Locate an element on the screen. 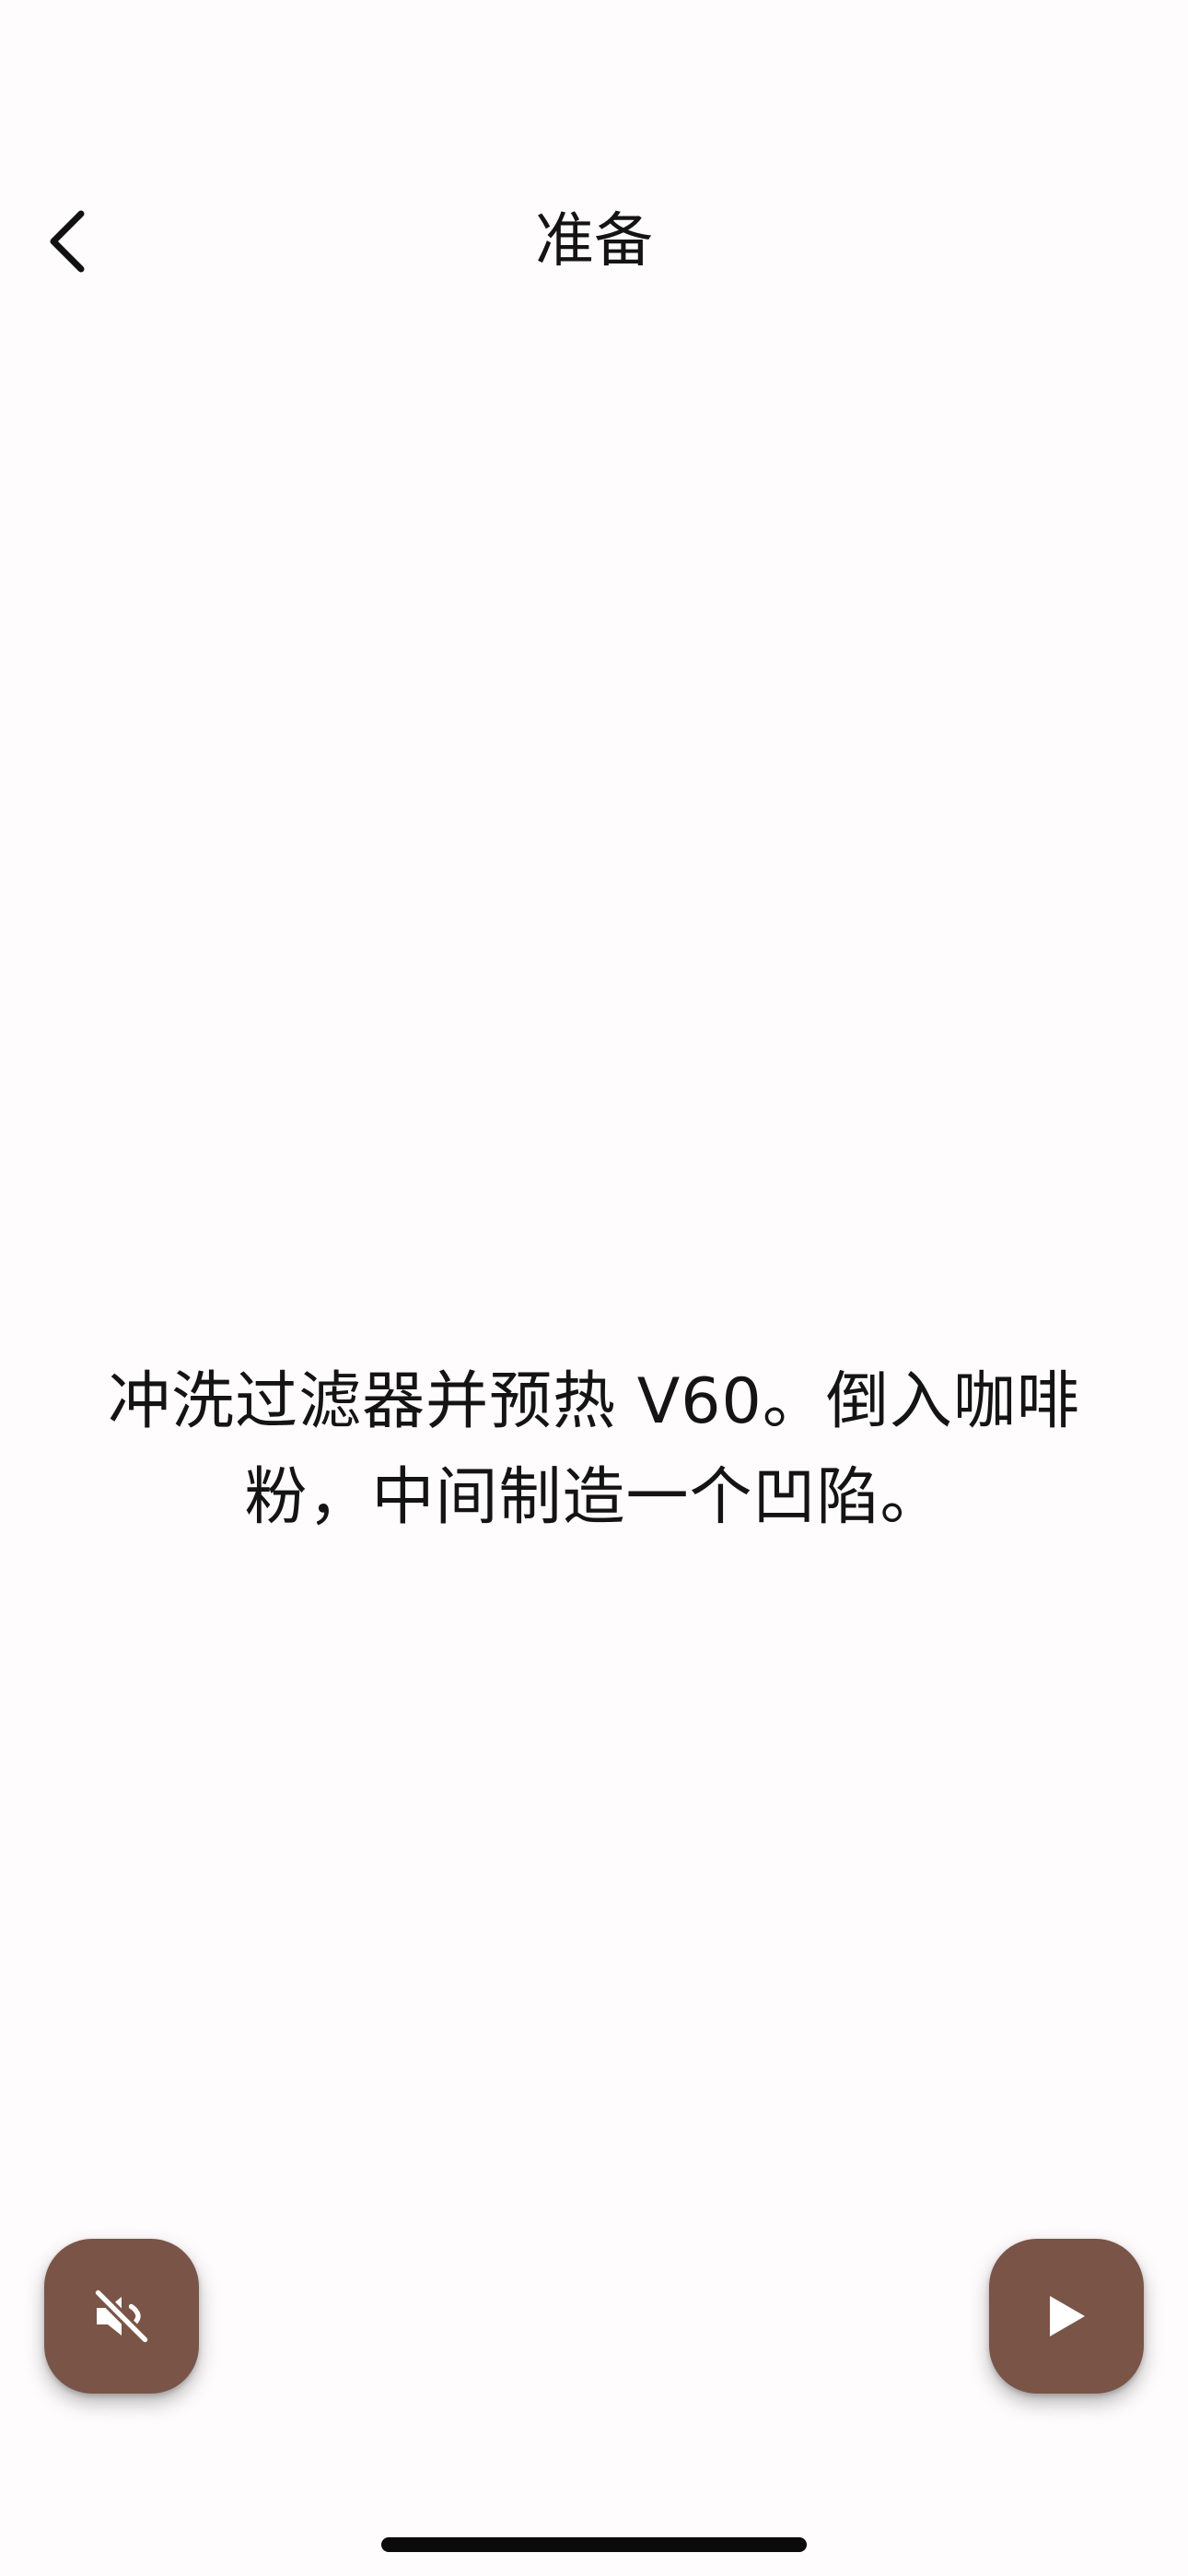  top-app-bar: 准备 is located at coordinates (594, 241).